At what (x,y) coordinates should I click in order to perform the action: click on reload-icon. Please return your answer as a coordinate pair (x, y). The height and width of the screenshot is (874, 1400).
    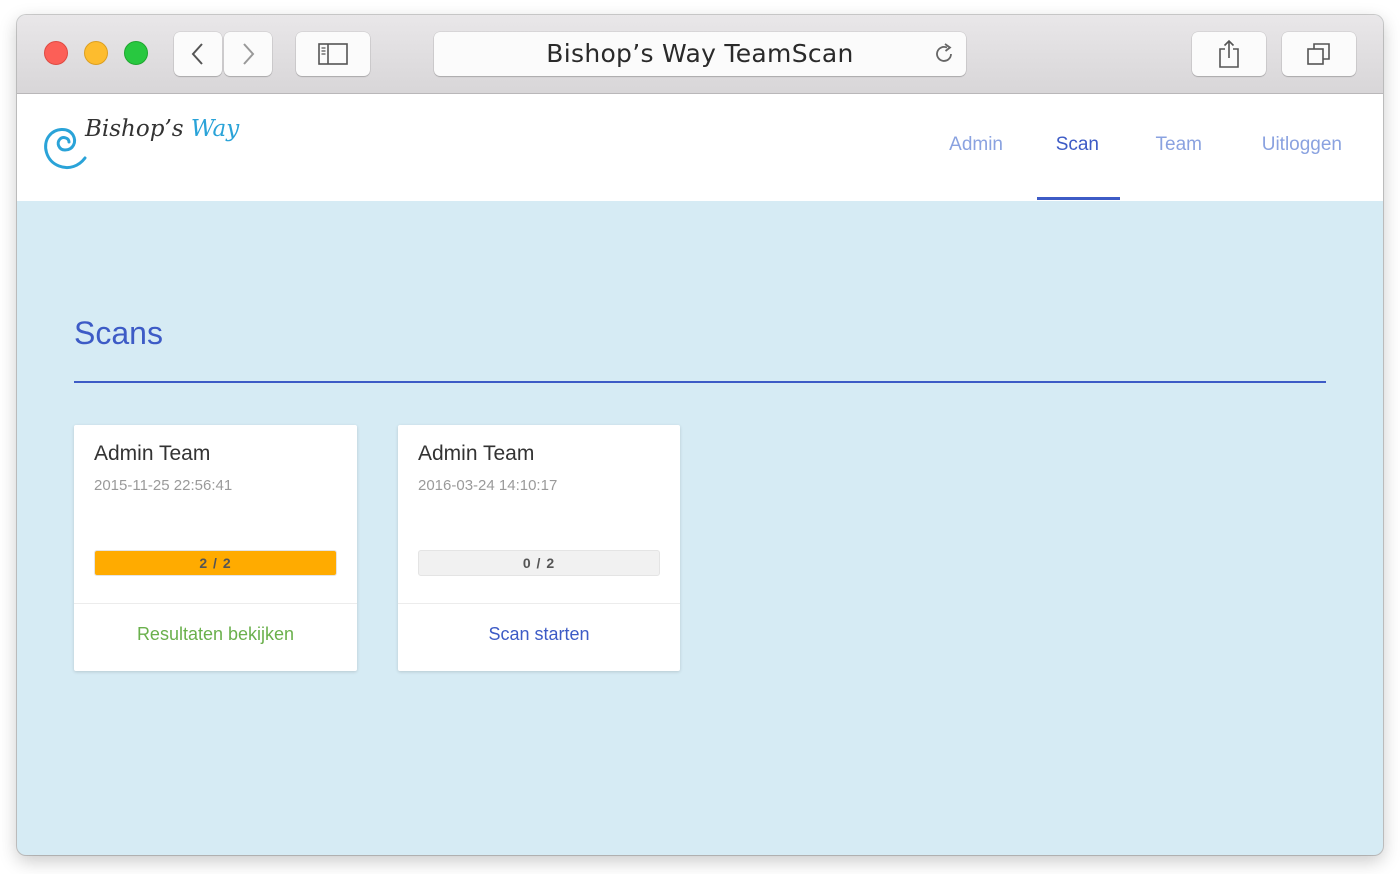
    Looking at the image, I should click on (944, 54).